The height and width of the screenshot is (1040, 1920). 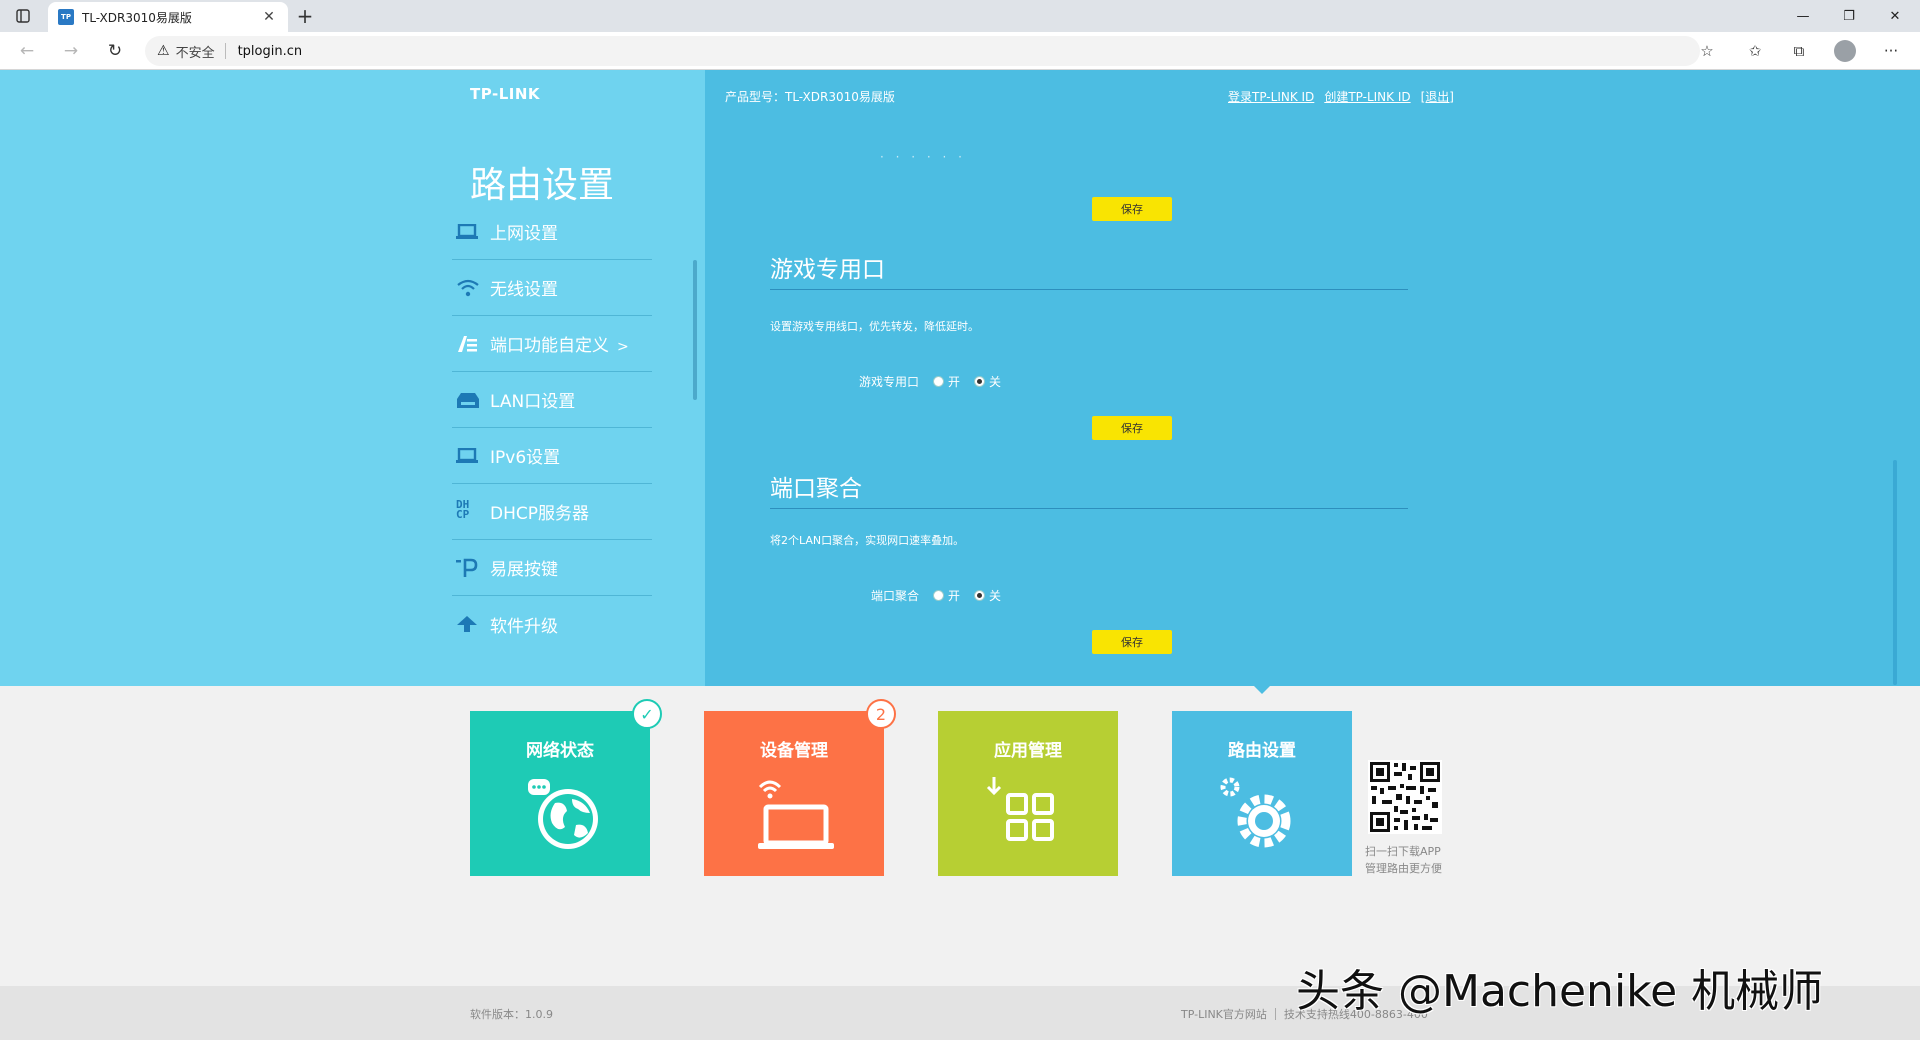 I want to click on sidebar-item-label: 上网设置, so click(x=524, y=234).